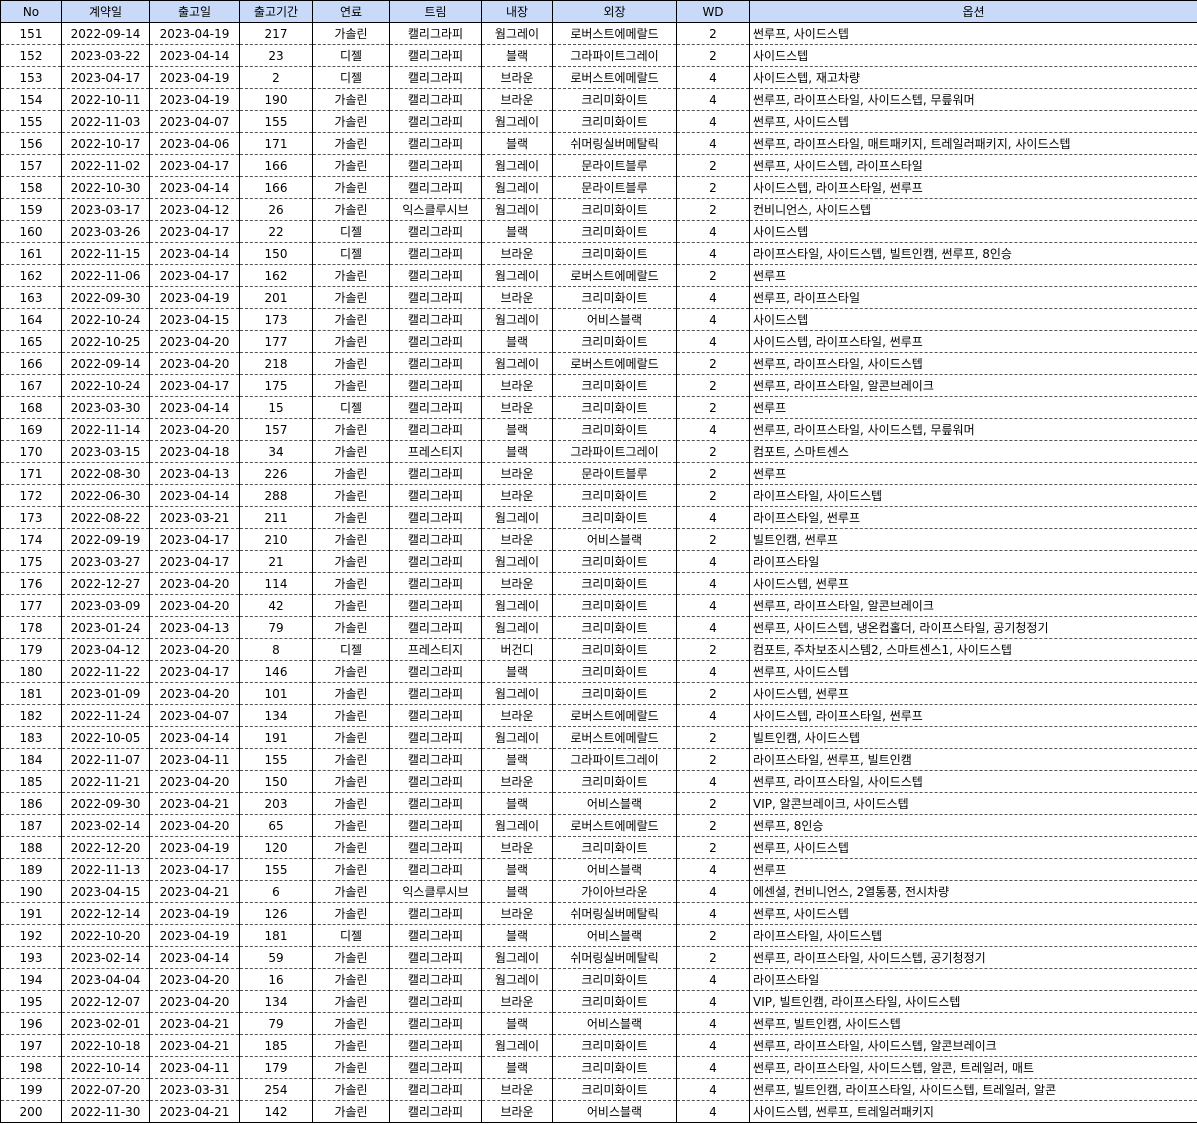 Image resolution: width=1197 pixels, height=1124 pixels. Describe the element at coordinates (973, 649) in the screenshot. I see `table-cell: 컴포트, 주차보조시스템2, 스마트센스1, 사이드스텝` at that location.